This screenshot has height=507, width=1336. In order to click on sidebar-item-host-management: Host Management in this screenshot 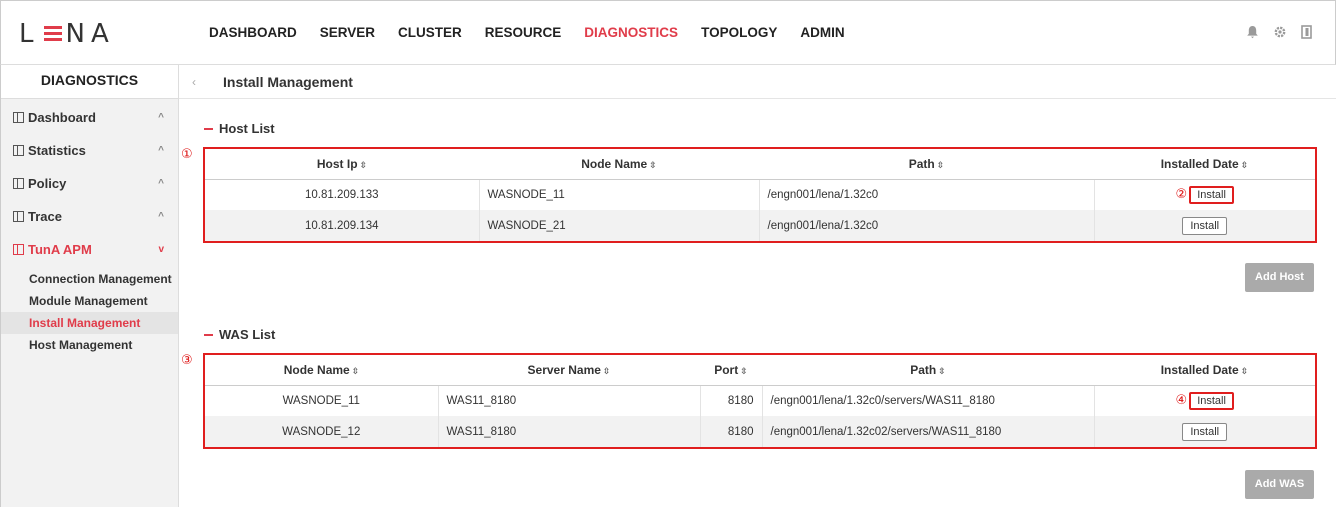, I will do `click(89, 345)`.